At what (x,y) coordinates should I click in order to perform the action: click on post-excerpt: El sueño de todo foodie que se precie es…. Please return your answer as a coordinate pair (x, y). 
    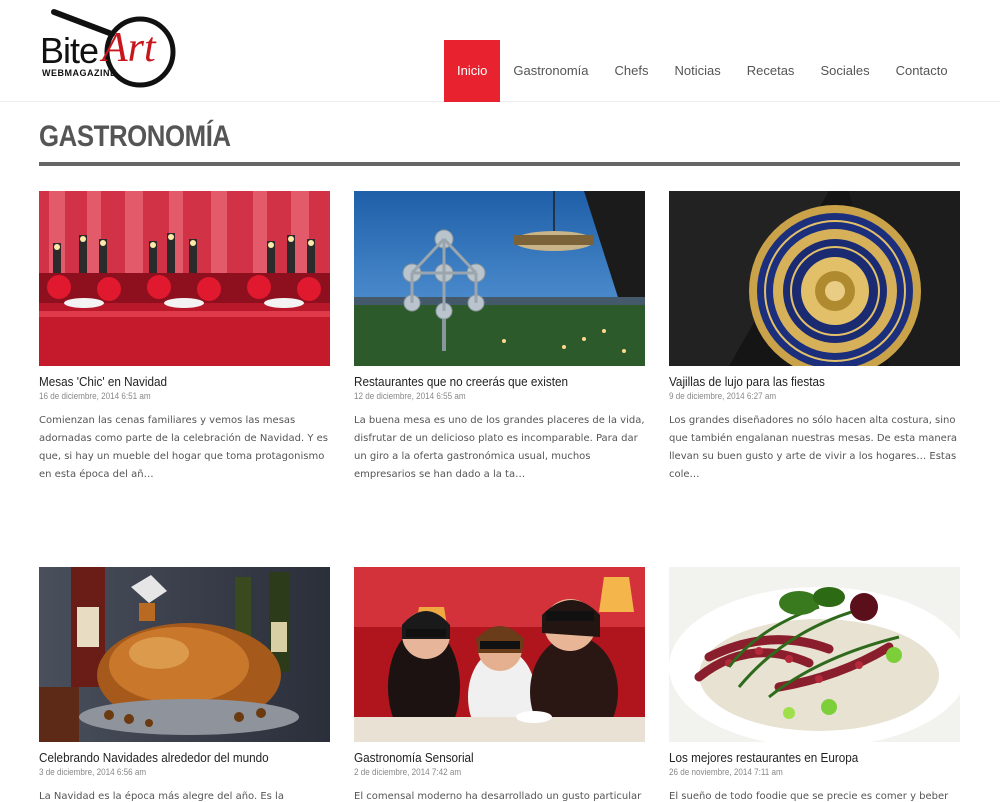
    Looking at the image, I should click on (809, 796).